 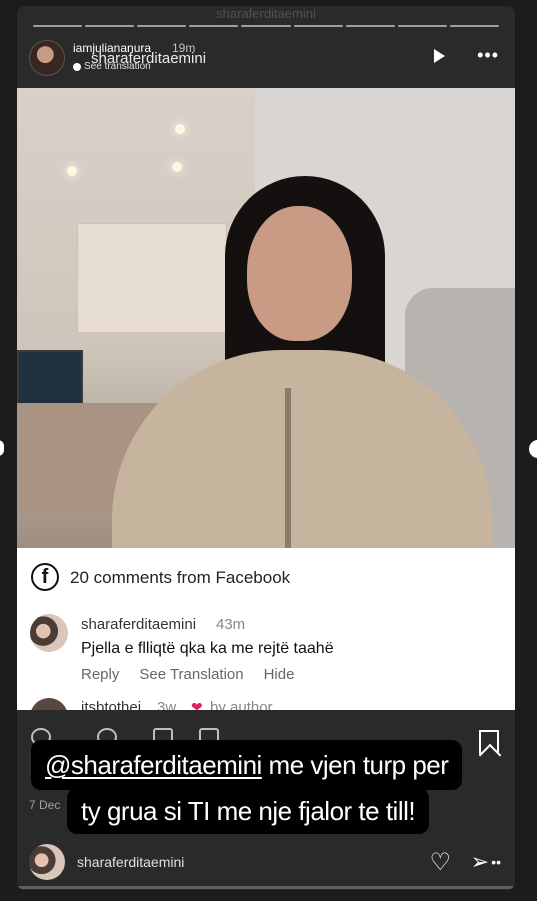 What do you see at coordinates (207, 648) in the screenshot?
I see `comment-text: Pjella e flliqtë qka ka me rejtë taahë` at bounding box center [207, 648].